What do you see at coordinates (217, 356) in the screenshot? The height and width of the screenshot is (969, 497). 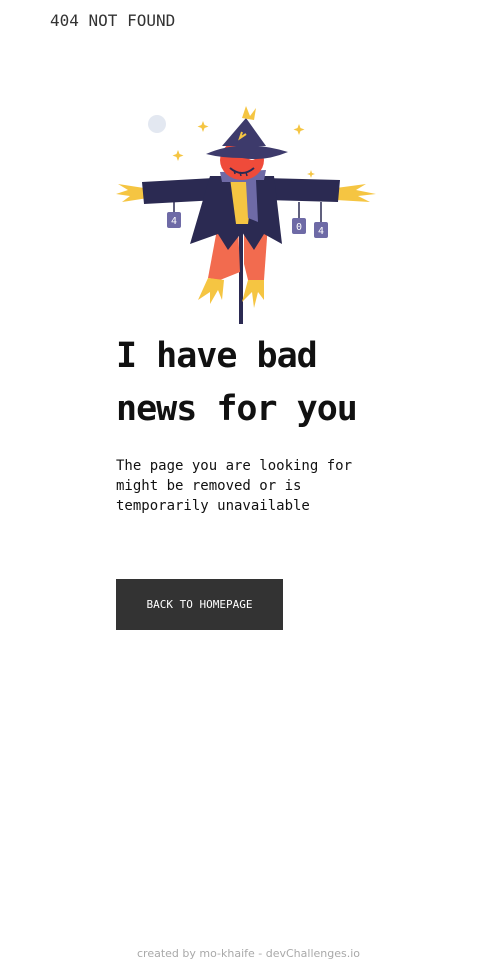 I see `page-title-line1: I have bad` at bounding box center [217, 356].